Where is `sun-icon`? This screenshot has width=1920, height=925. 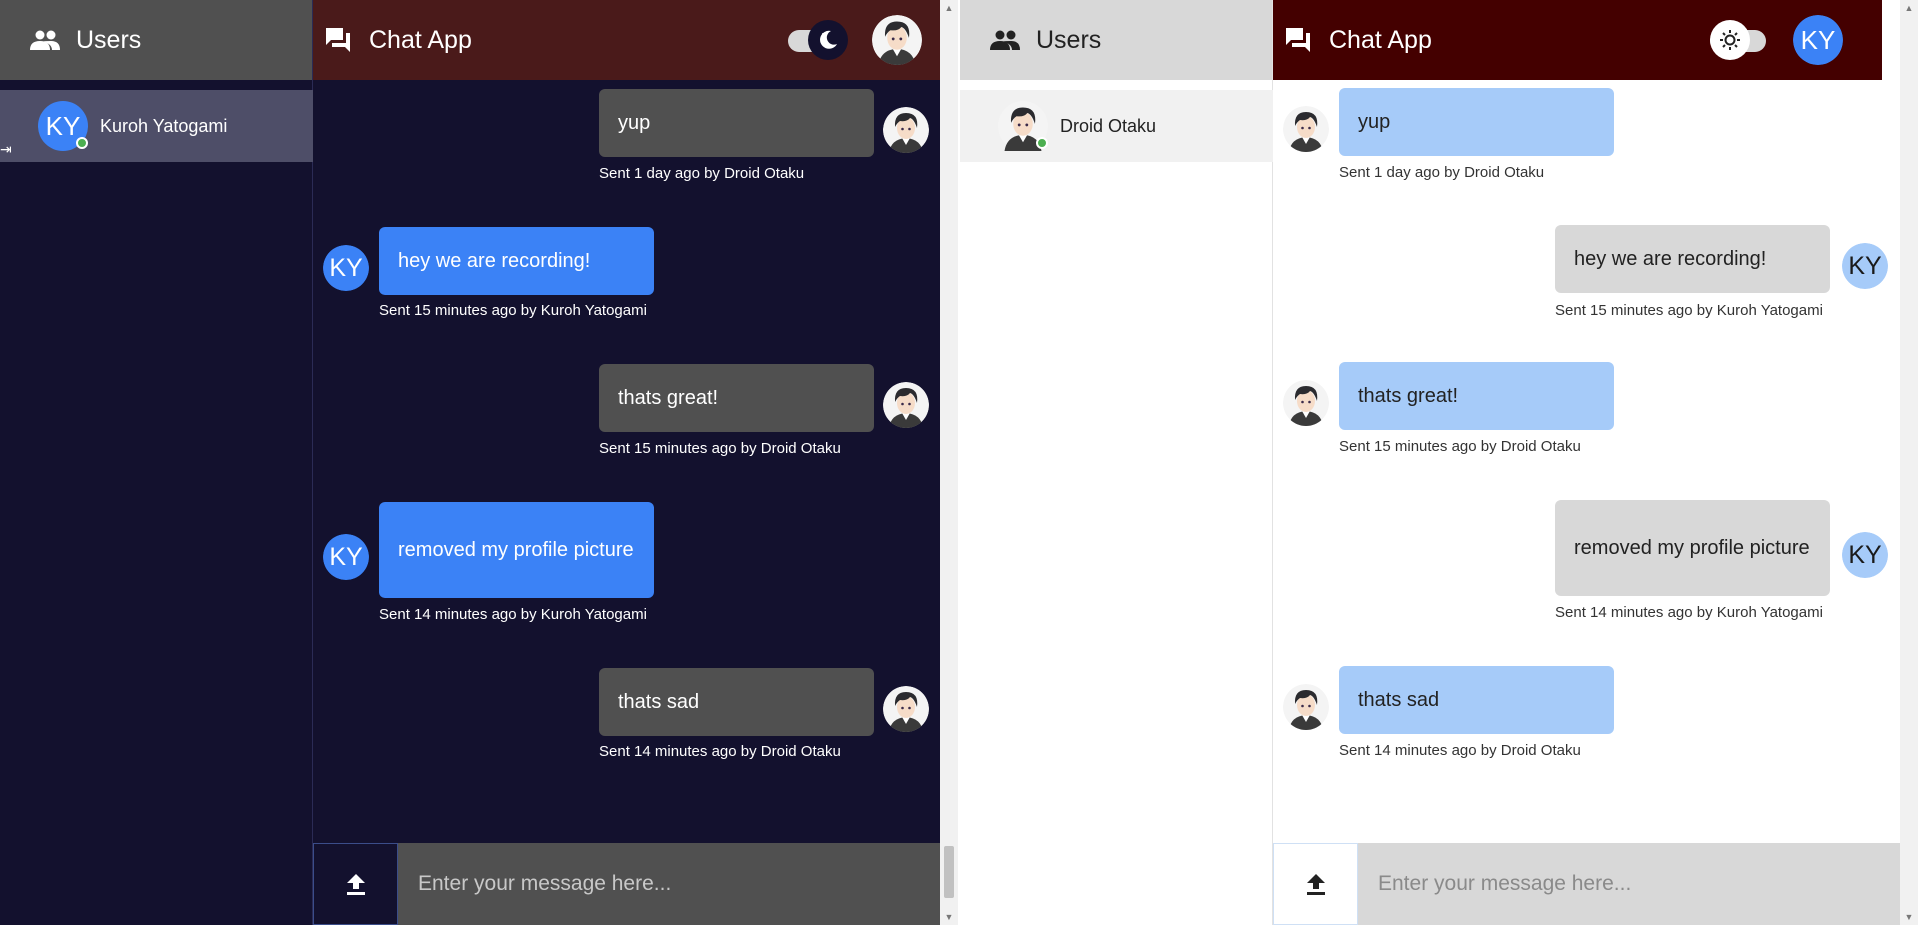 sun-icon is located at coordinates (1730, 40).